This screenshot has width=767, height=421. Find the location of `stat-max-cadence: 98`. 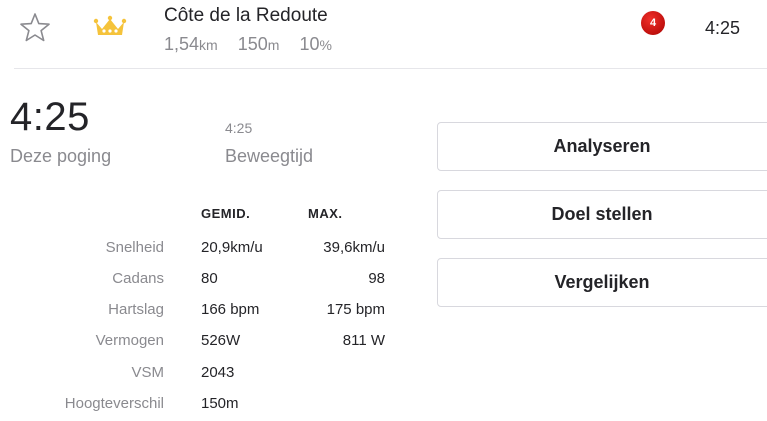

stat-max-cadence: 98 is located at coordinates (376, 278).